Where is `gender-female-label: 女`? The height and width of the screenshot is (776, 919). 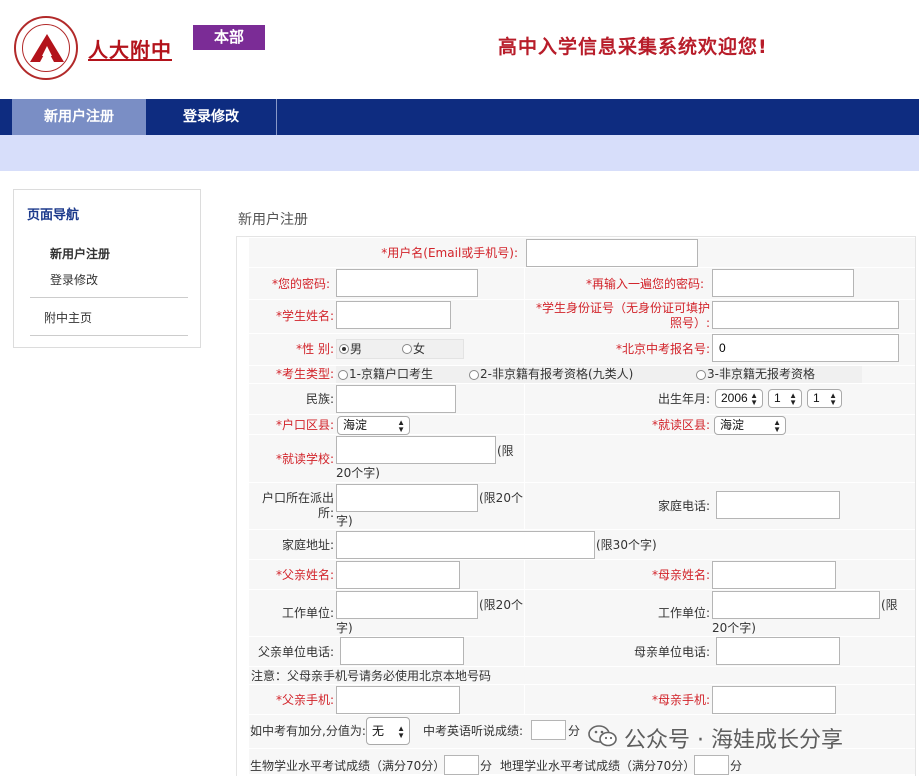
gender-female-label: 女 is located at coordinates (419, 349).